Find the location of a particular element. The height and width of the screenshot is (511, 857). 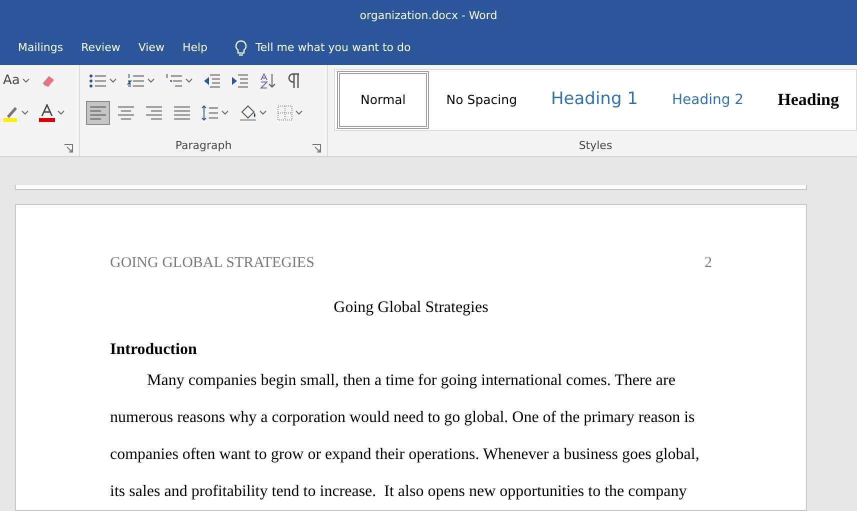

numbered-list-icon is located at coordinates (136, 81).